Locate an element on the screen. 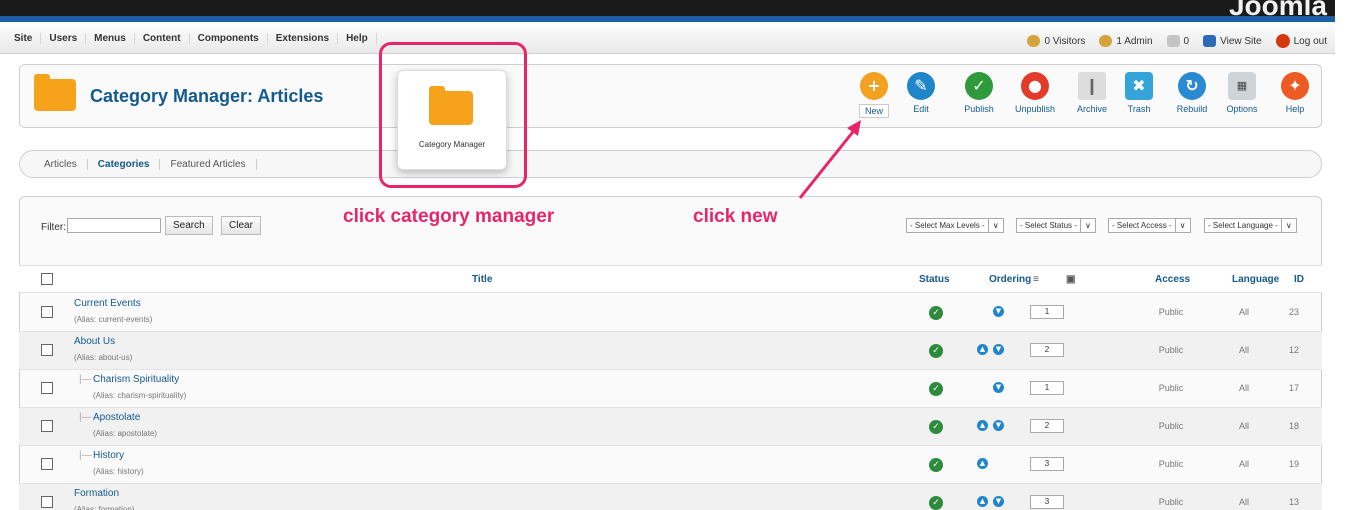  filter-search-input is located at coordinates (114, 225).